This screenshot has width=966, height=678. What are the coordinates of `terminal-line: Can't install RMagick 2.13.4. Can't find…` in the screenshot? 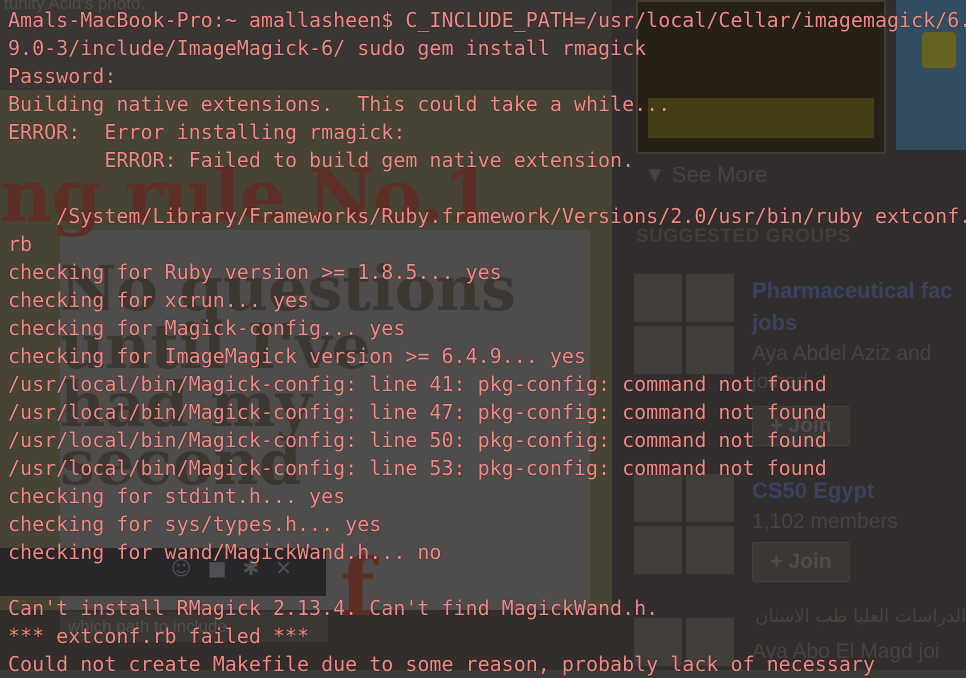 It's located at (333, 608).